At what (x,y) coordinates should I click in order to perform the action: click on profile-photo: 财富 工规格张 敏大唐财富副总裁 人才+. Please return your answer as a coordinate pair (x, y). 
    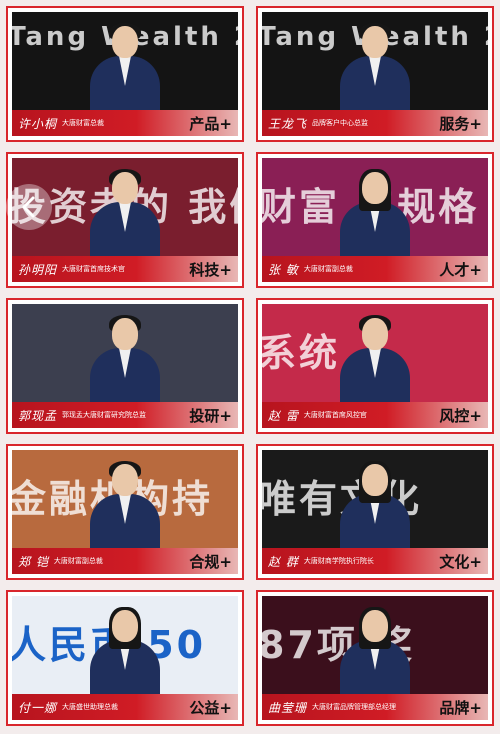
    Looking at the image, I should click on (375, 220).